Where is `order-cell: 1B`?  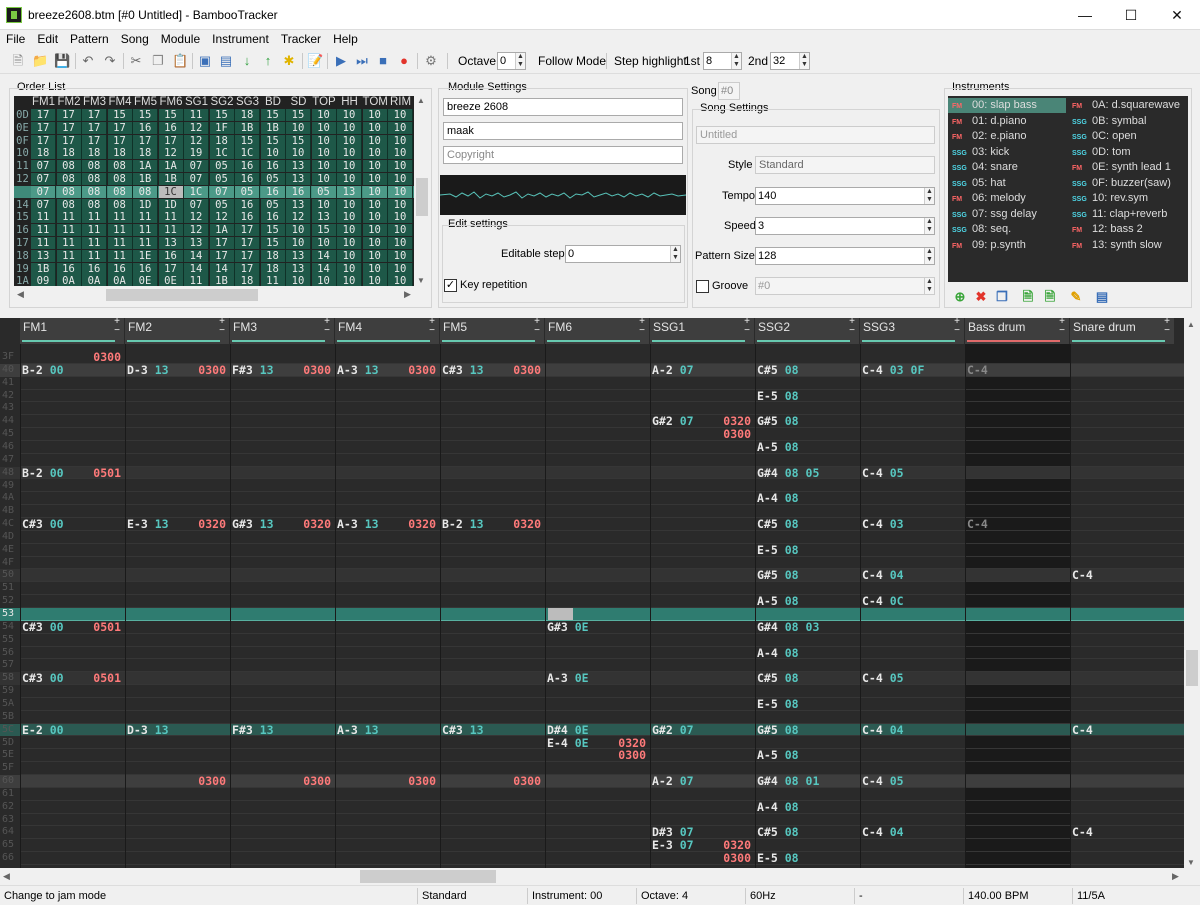
order-cell: 1B is located at coordinates (222, 280).